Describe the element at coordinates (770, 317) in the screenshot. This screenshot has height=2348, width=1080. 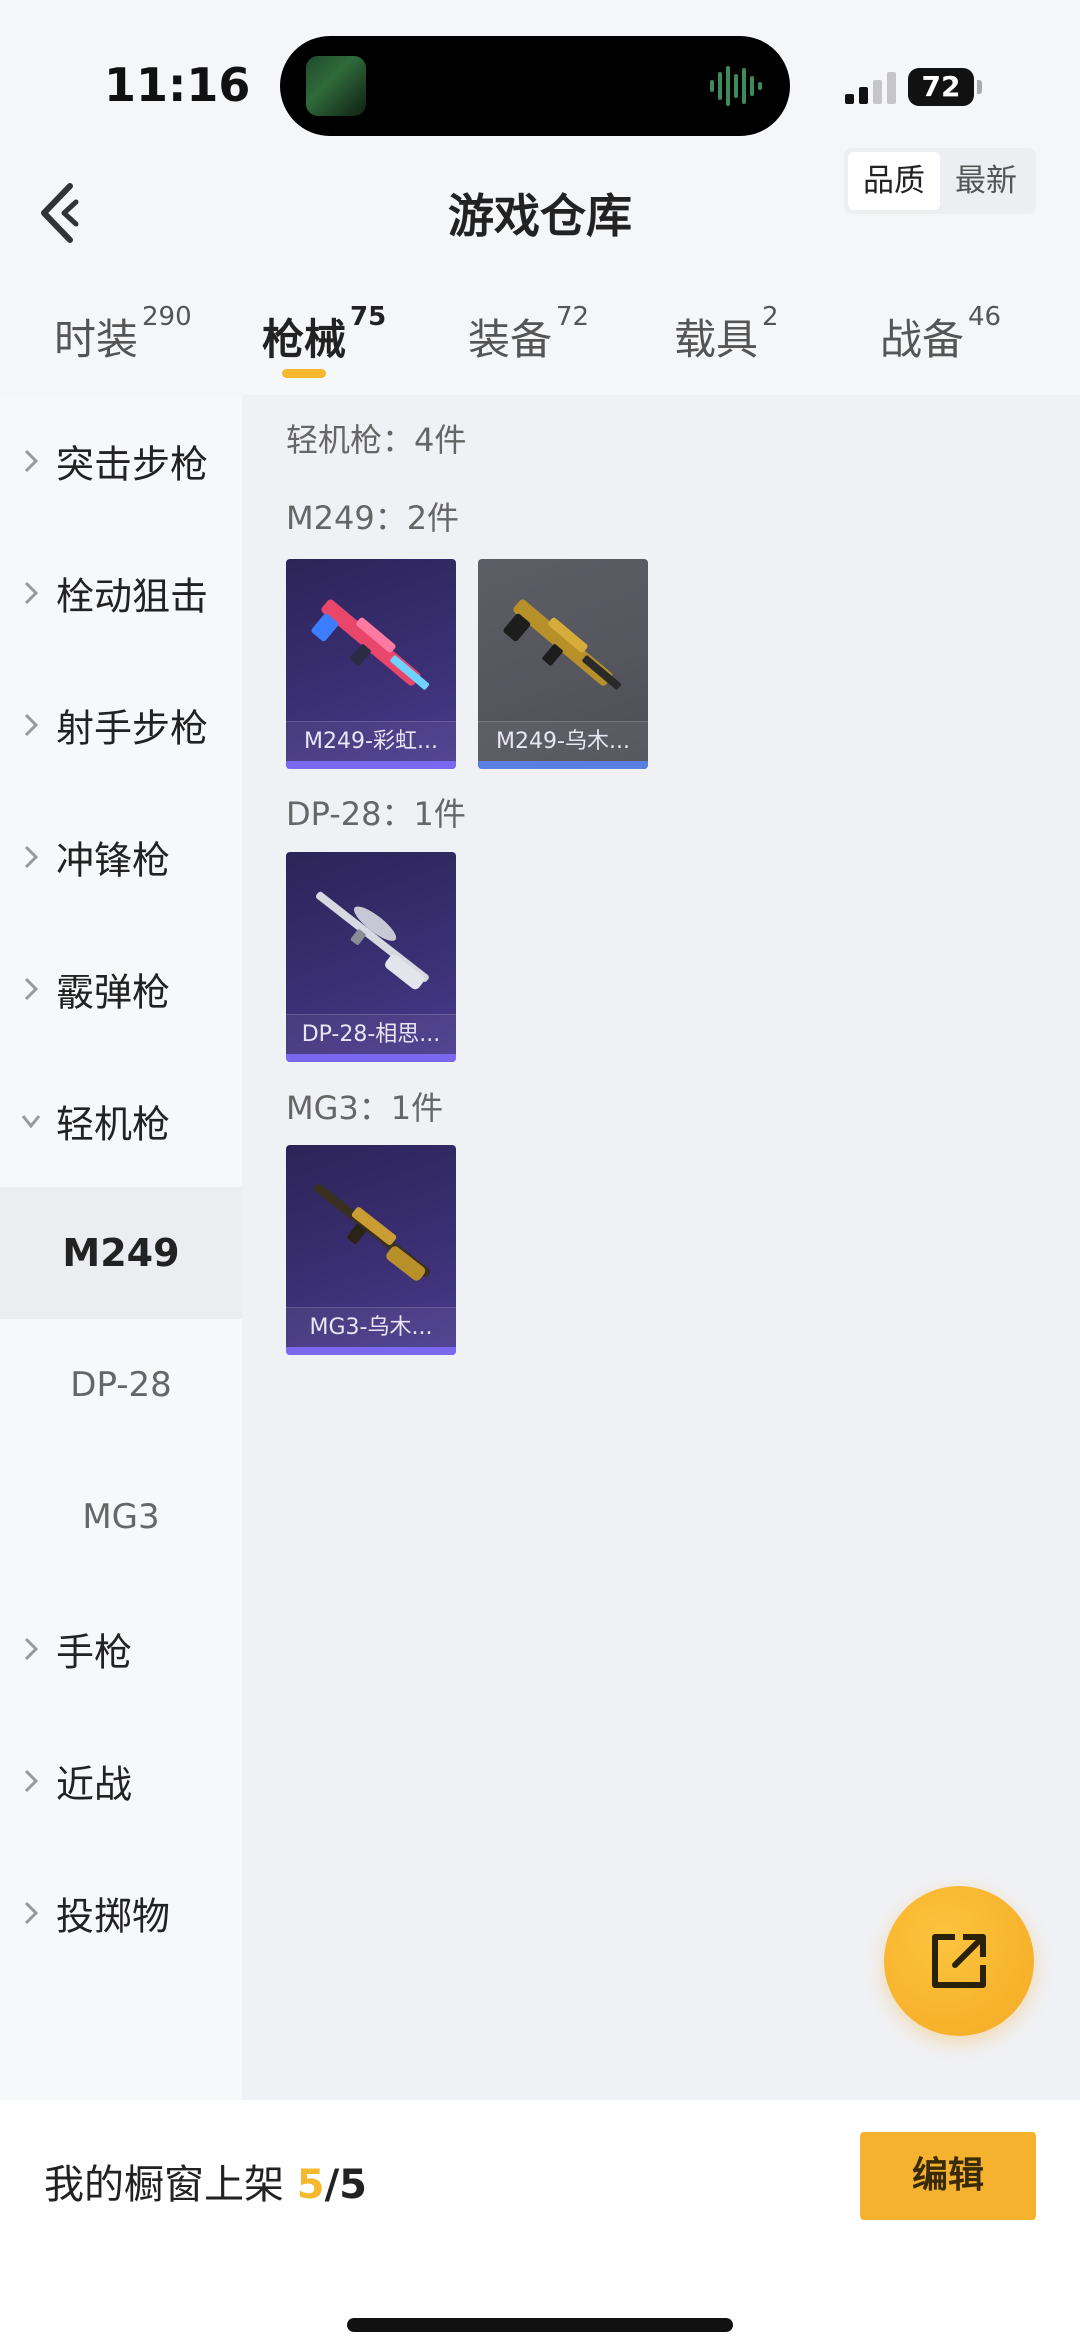
I see `tab-count: 2` at that location.